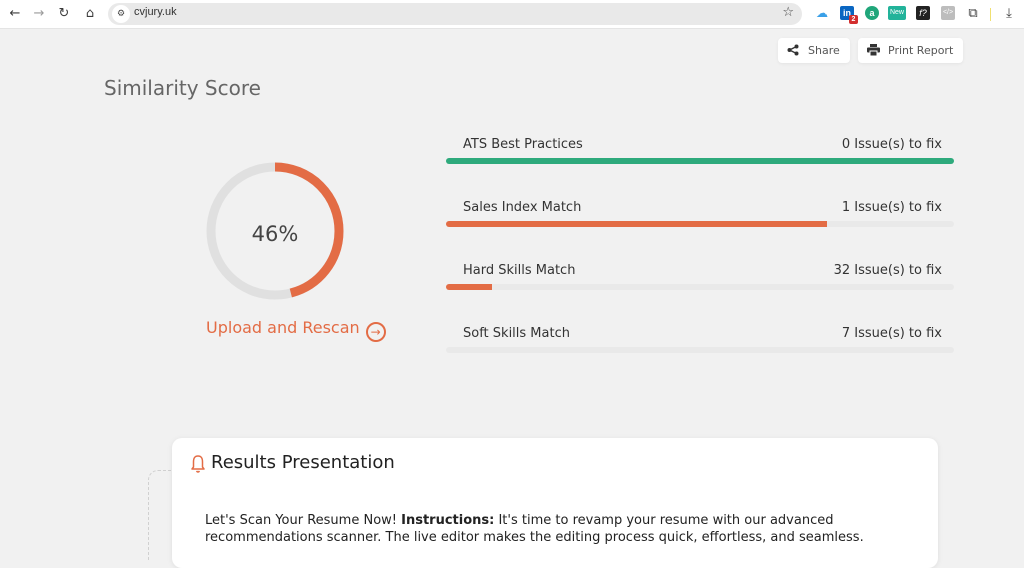 Image resolution: width=1024 pixels, height=568 pixels. Describe the element at coordinates (700, 220) in the screenshot. I see `metric-sales-index-match: Sales Index Match 1 Issue(s) to fix` at that location.